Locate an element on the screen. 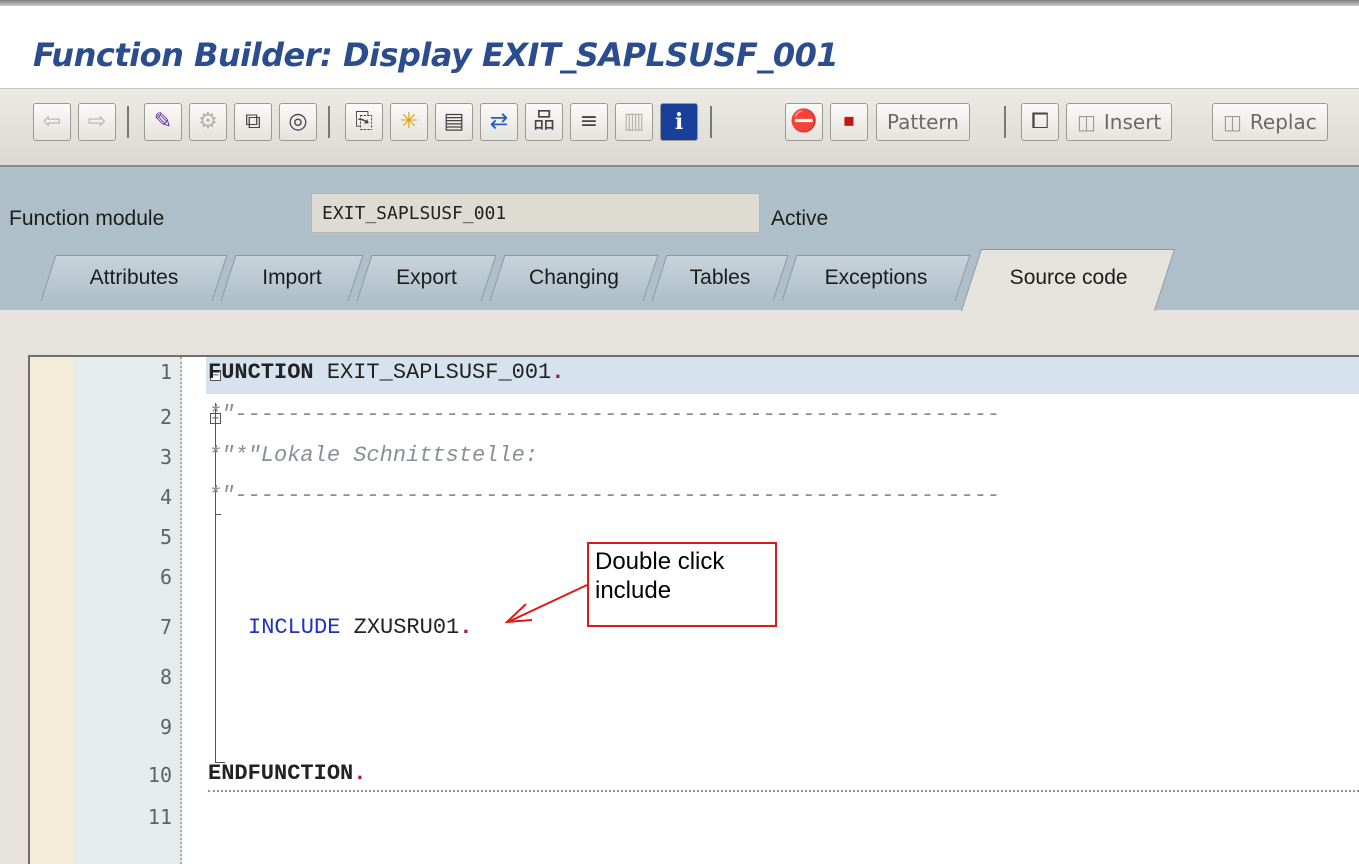 The height and width of the screenshot is (864, 1359). tab-label: Import is located at coordinates (292, 277).